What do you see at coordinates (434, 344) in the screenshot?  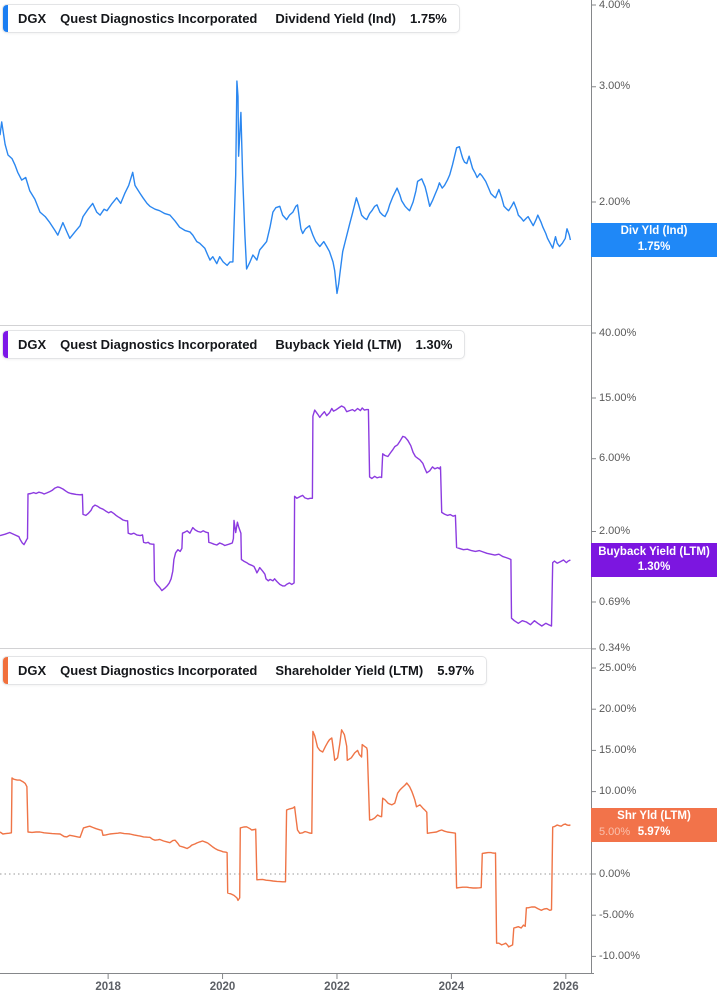 I see `metric-value: 1.30%` at bounding box center [434, 344].